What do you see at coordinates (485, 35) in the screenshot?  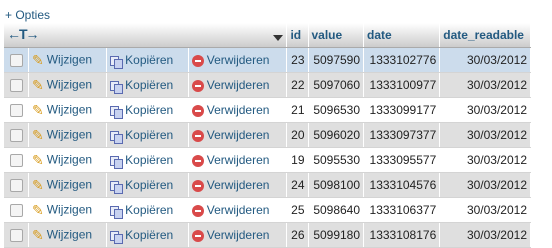 I see `column-header-date-readable: date_readable` at bounding box center [485, 35].